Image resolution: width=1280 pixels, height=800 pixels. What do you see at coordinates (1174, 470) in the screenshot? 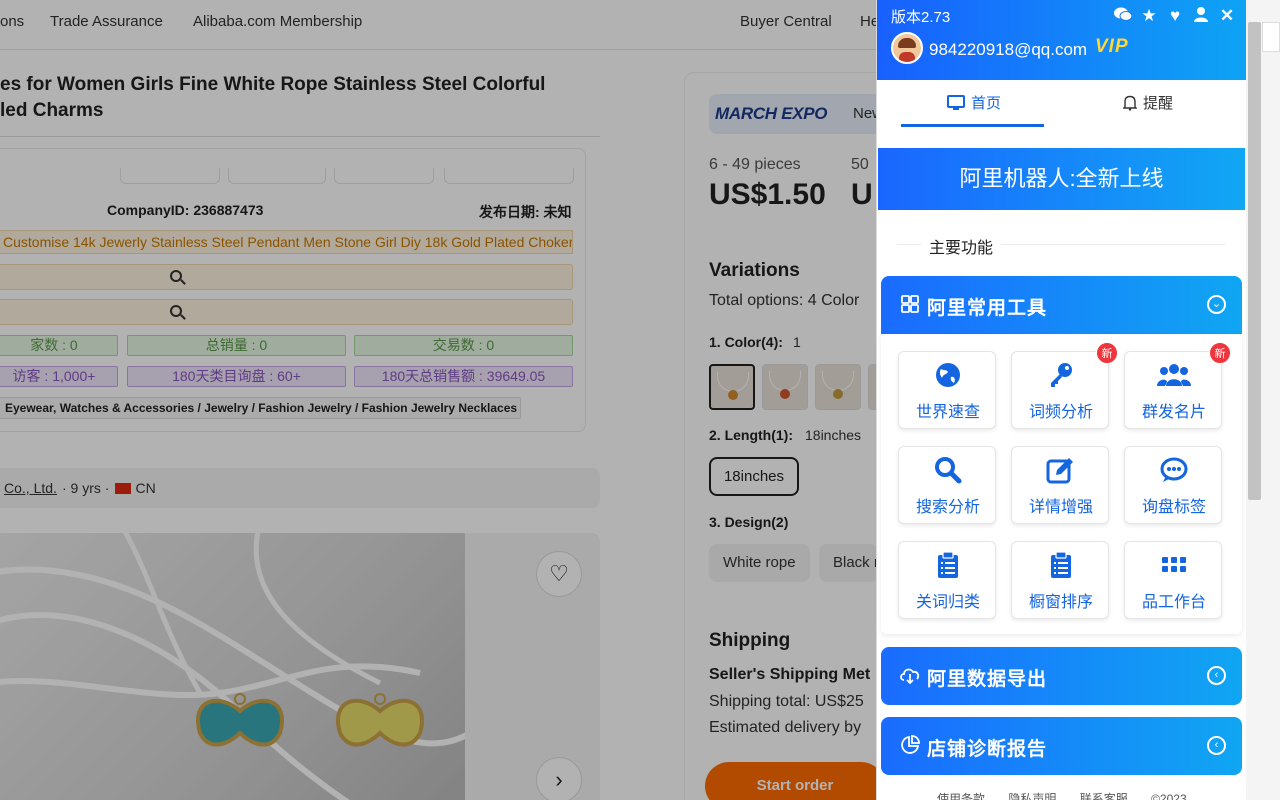
I see `chat-icon` at bounding box center [1174, 470].